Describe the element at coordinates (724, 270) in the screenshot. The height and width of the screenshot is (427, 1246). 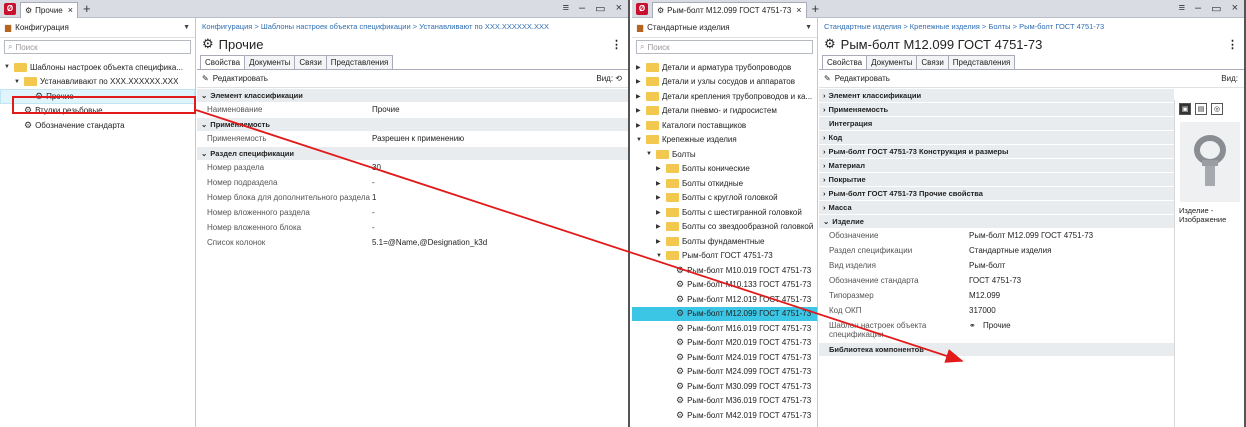
I see `tree-item: ⚙ Рым-болт М10.019 ГОСТ 4751-73` at that location.